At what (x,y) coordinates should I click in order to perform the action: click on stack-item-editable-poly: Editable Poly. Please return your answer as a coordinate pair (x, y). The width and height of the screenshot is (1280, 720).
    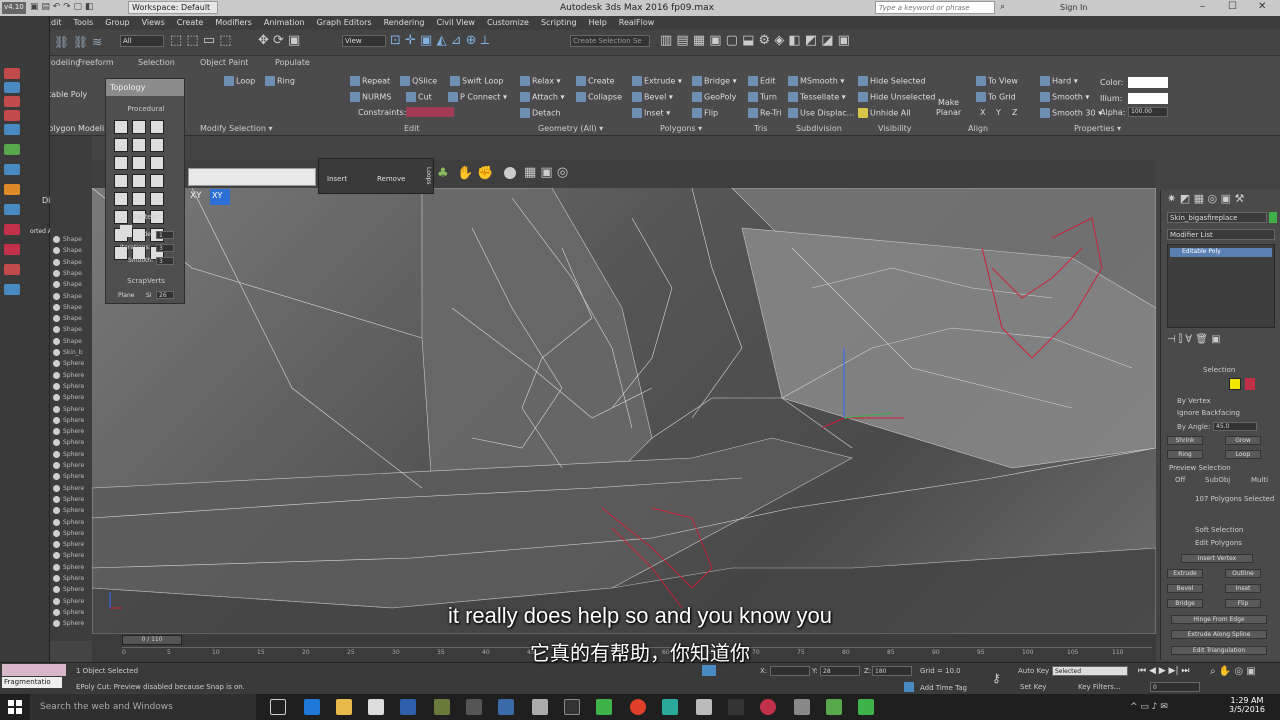
    Looking at the image, I should click on (1221, 252).